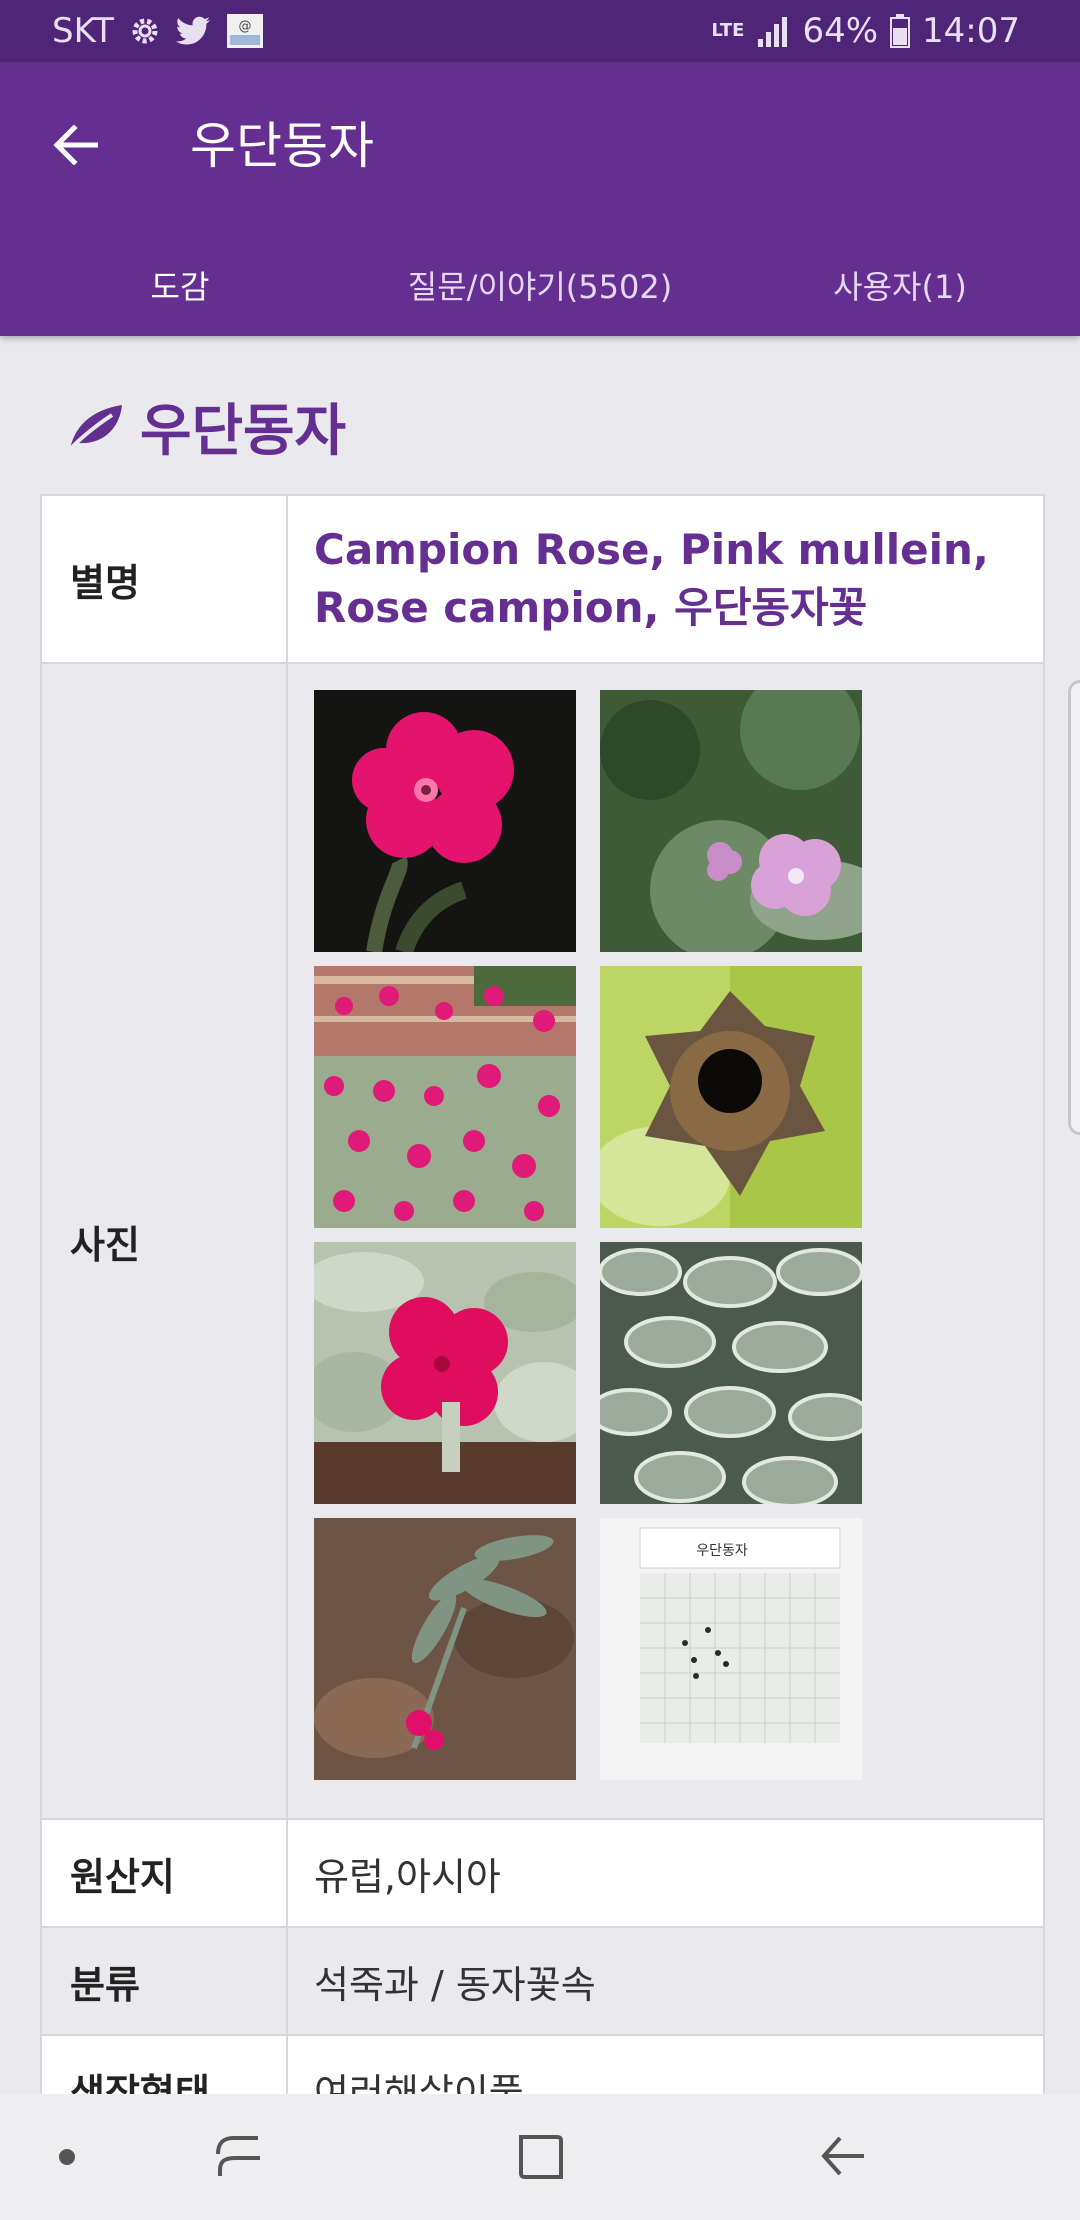 This screenshot has width=1080, height=2220. I want to click on battery-percent: 64%, so click(840, 31).